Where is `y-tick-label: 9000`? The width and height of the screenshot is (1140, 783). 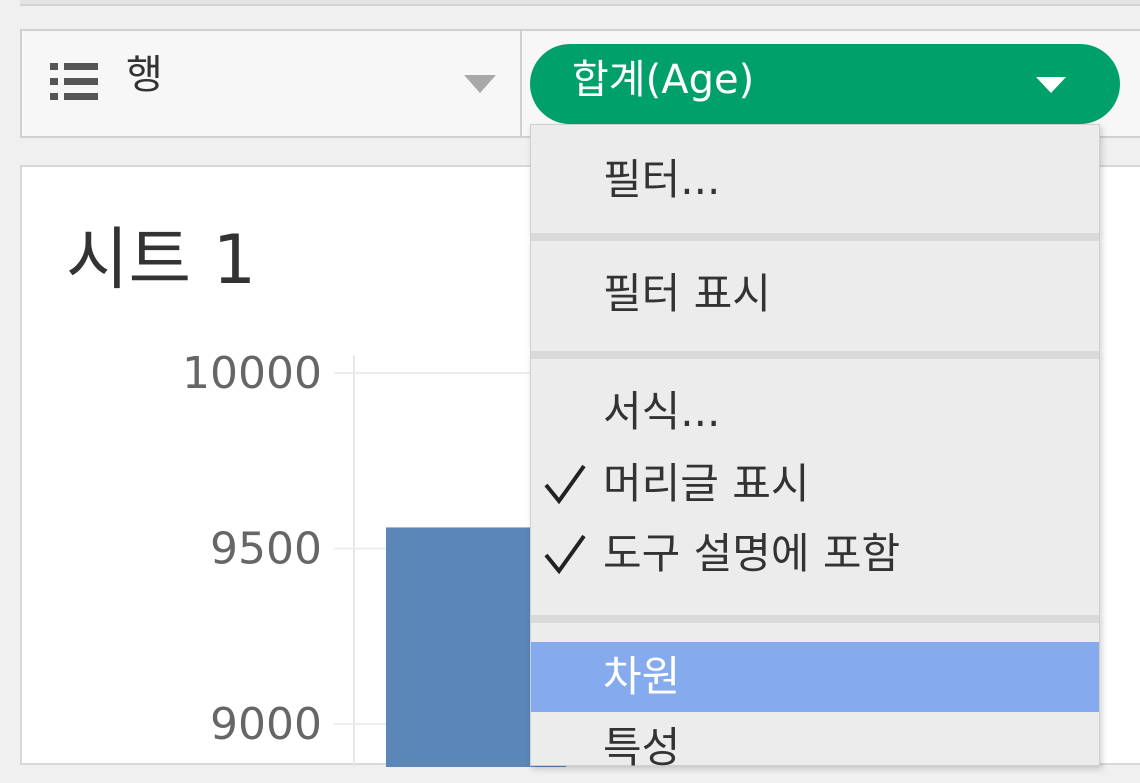 y-tick-label: 9000 is located at coordinates (266, 724).